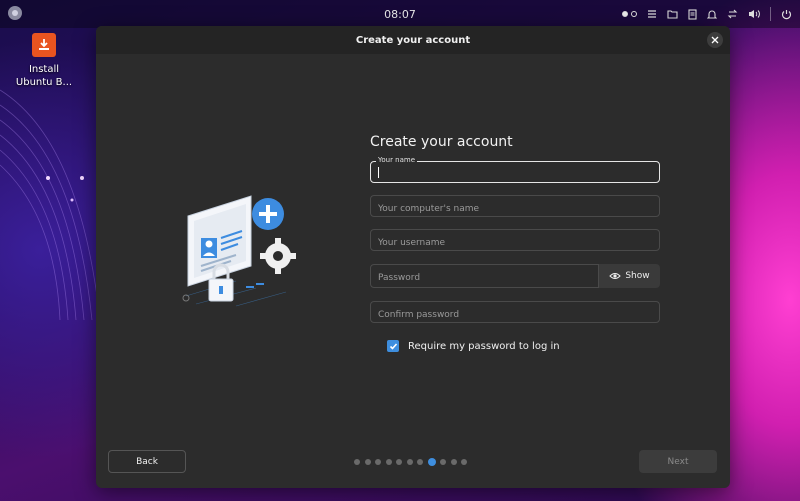 The height and width of the screenshot is (501, 800). I want to click on folder-icon, so click(672, 14).